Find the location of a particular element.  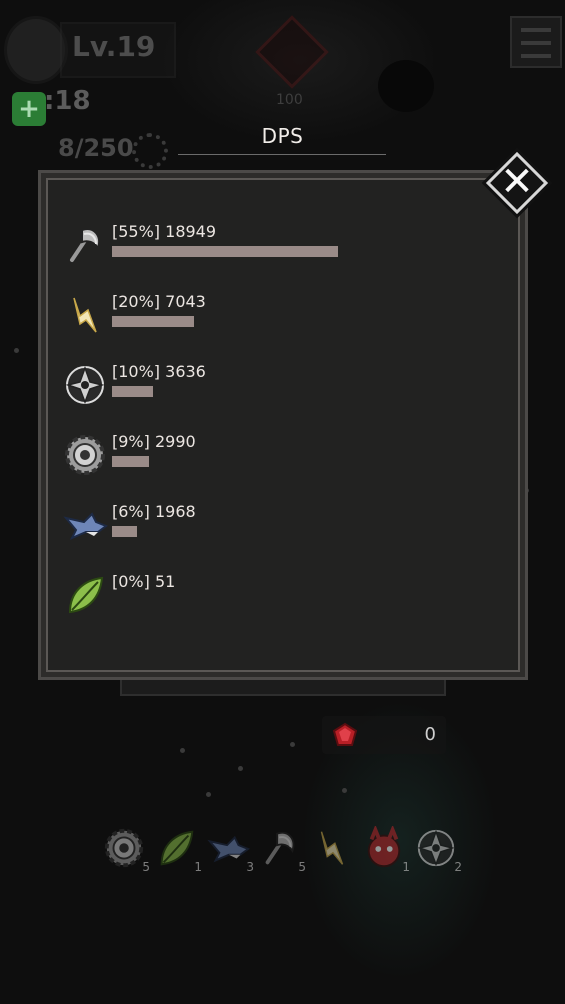

boss-counter: 100 is located at coordinates (289, 100).